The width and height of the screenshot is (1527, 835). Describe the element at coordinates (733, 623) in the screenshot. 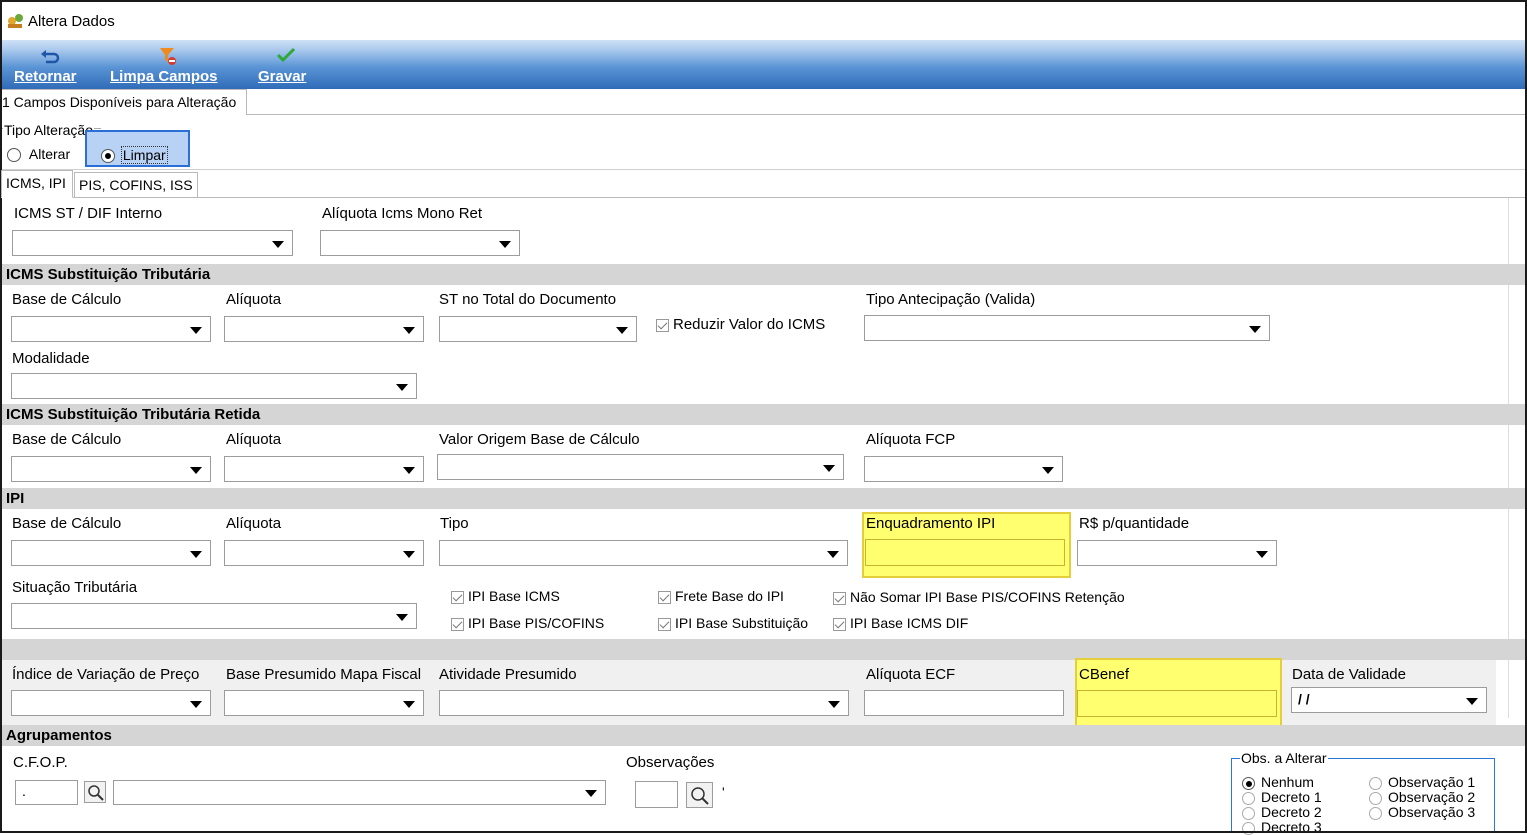

I see `ipi-base-subst-checkbox: IPI Base Substituição` at that location.